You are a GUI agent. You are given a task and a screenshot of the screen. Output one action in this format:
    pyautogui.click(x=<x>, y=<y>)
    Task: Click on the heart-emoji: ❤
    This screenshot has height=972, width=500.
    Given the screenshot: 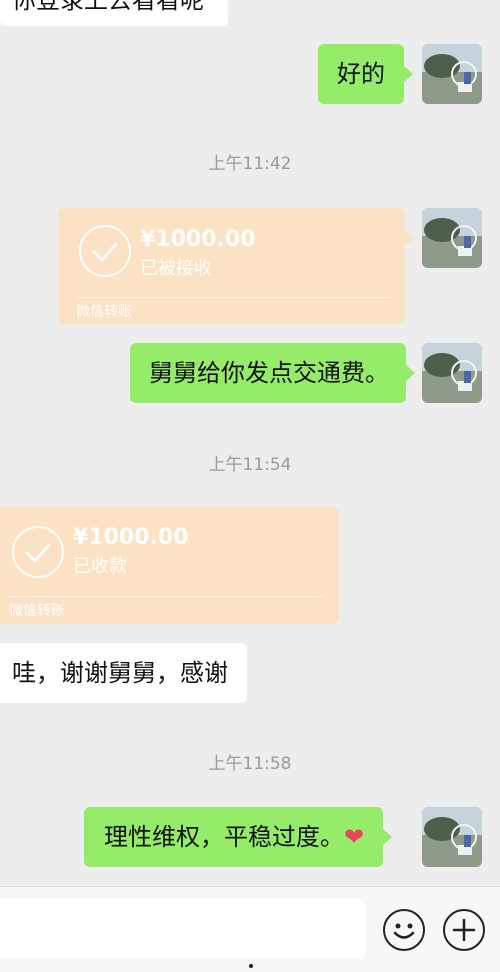 What is the action you would take?
    pyautogui.click(x=354, y=837)
    